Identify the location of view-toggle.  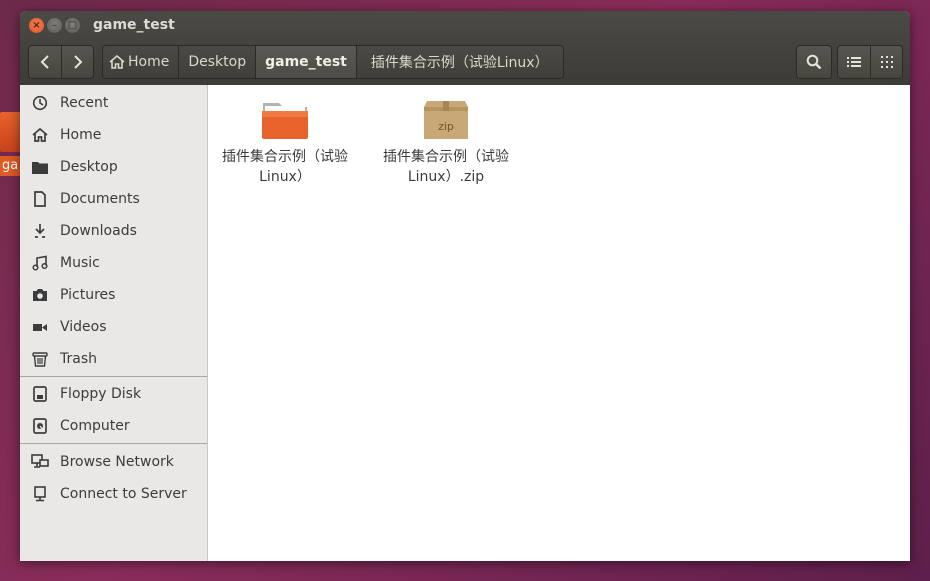
(870, 62).